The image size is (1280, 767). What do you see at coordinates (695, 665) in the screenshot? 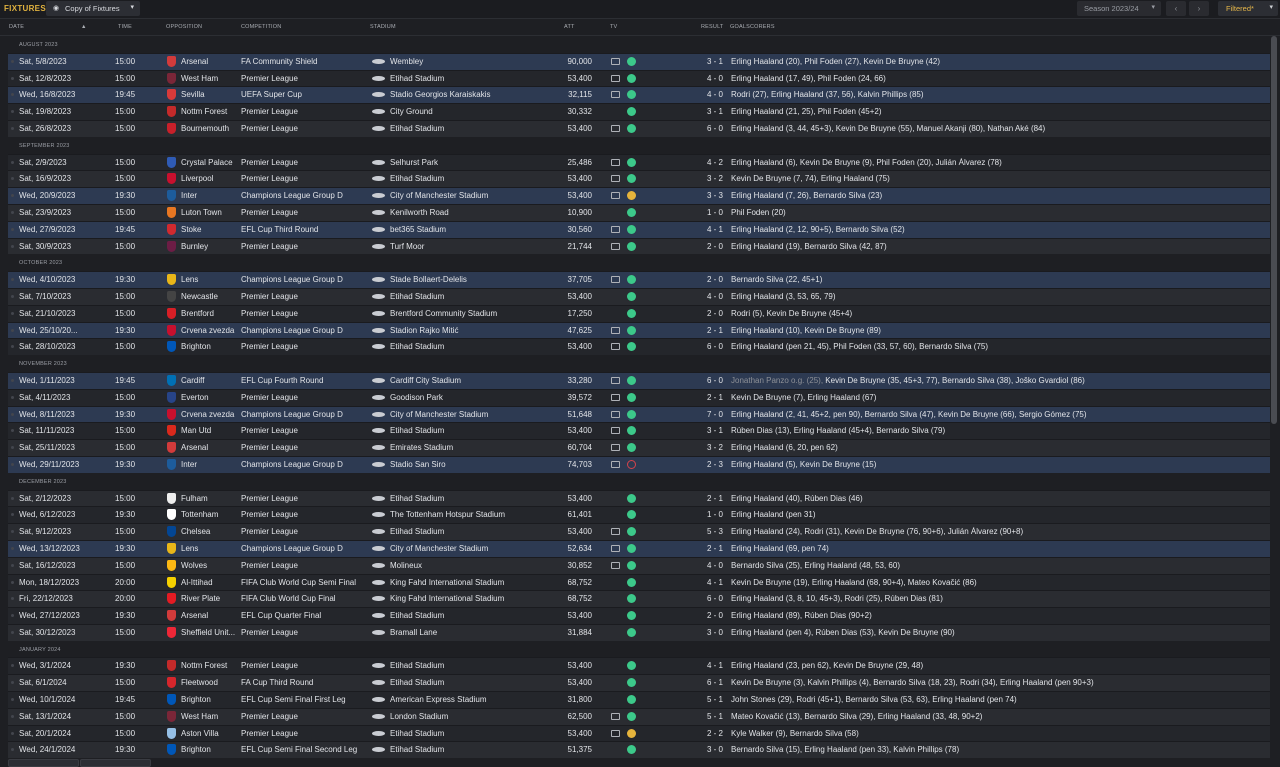
I see `match-result: 4 - 1` at bounding box center [695, 665].